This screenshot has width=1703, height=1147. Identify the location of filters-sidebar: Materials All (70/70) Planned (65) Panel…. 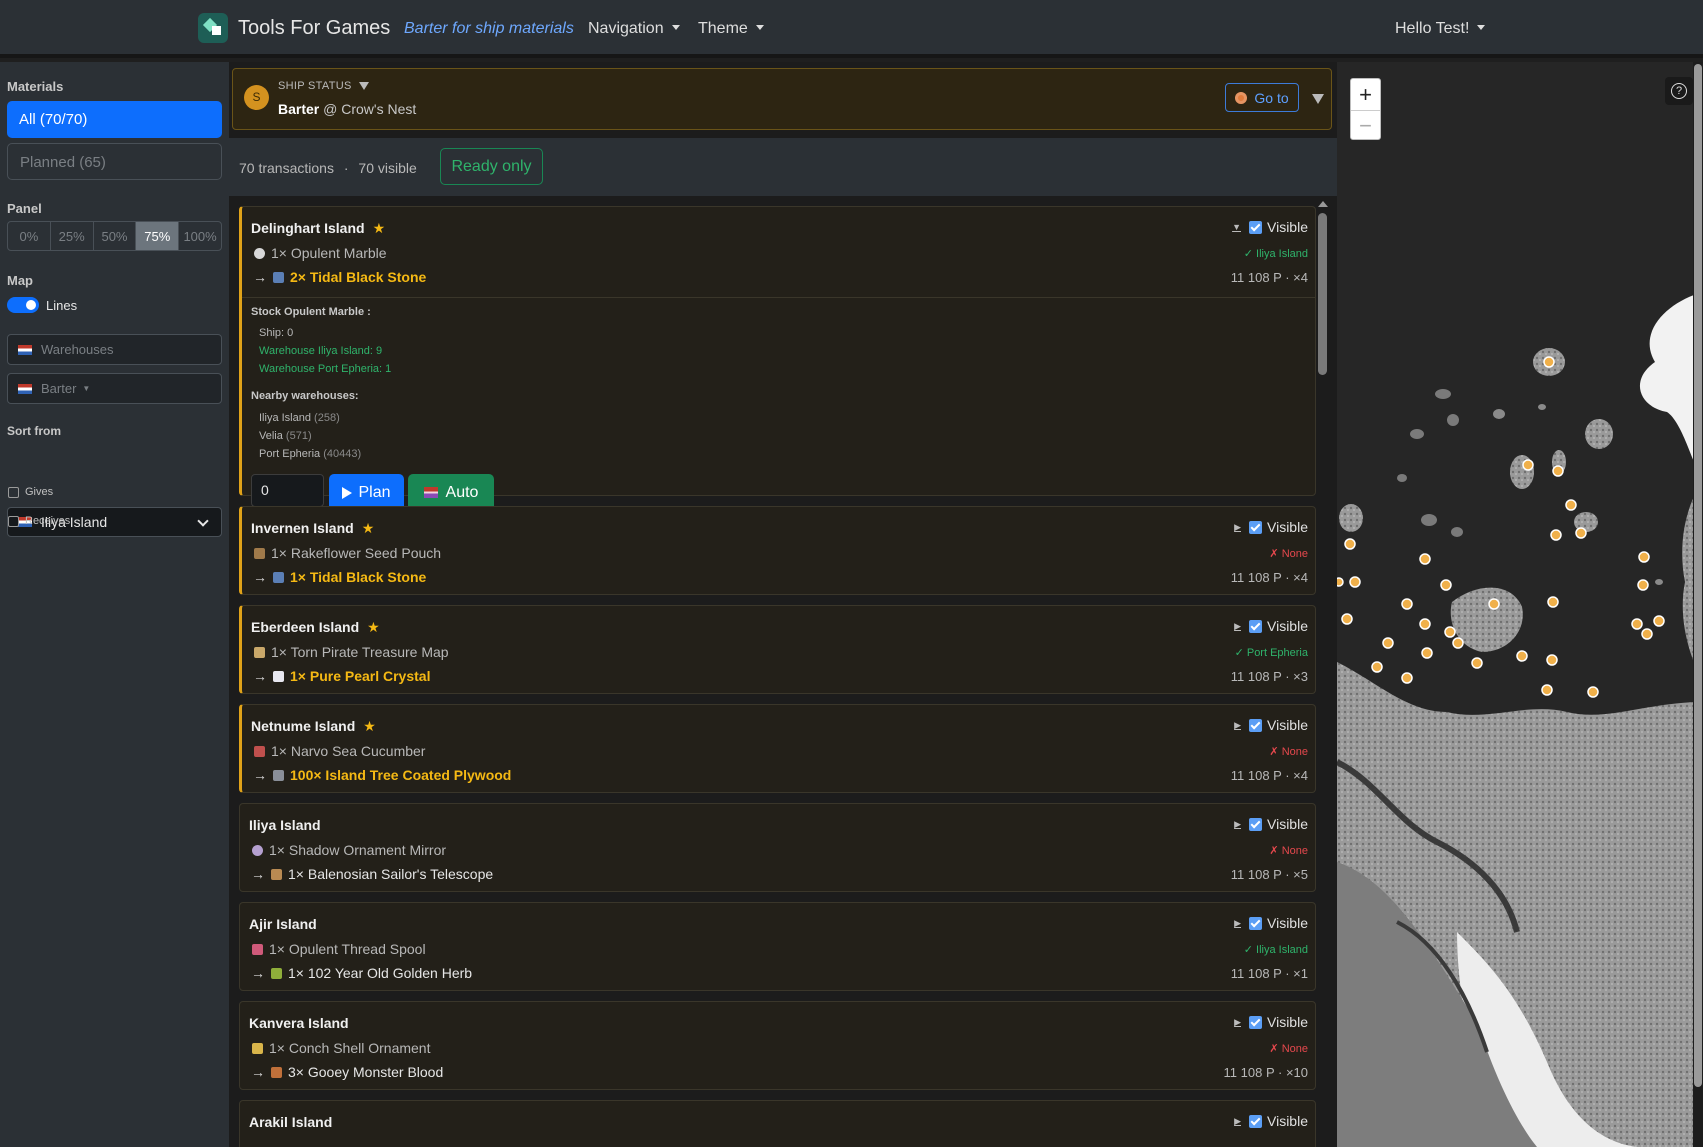
(114, 604).